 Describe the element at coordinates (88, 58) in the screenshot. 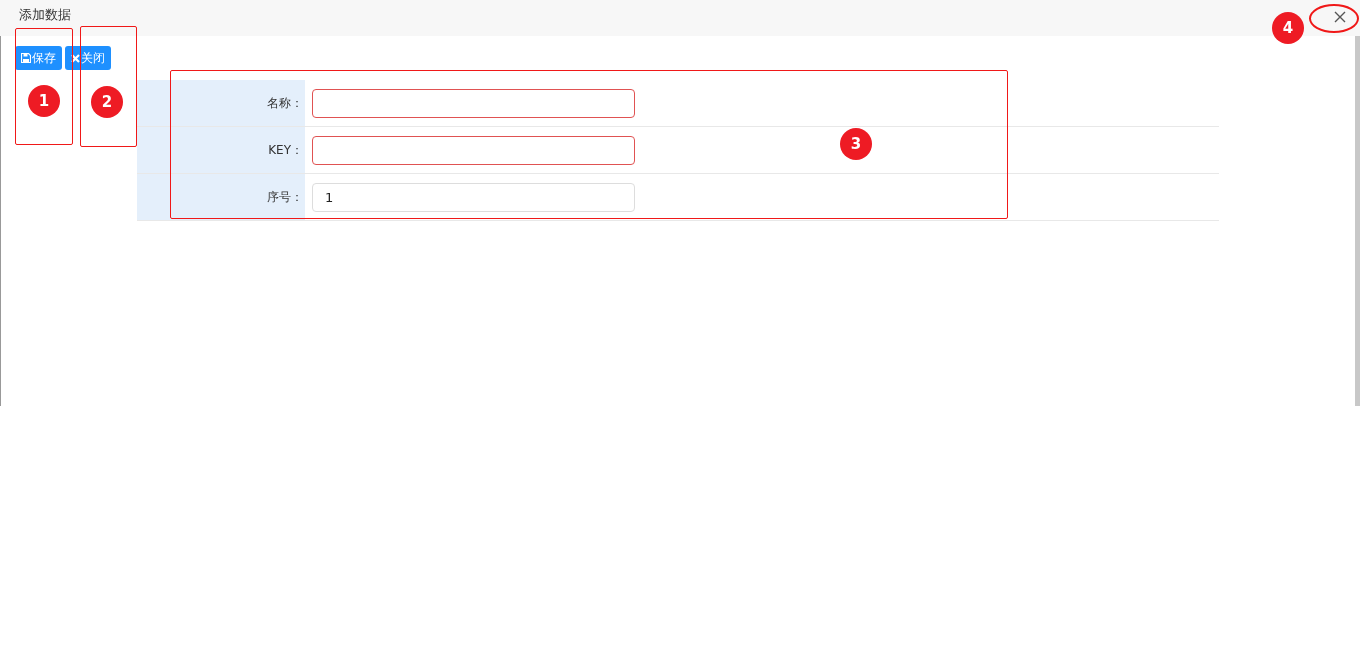

I see `close-button: 关闭` at that location.